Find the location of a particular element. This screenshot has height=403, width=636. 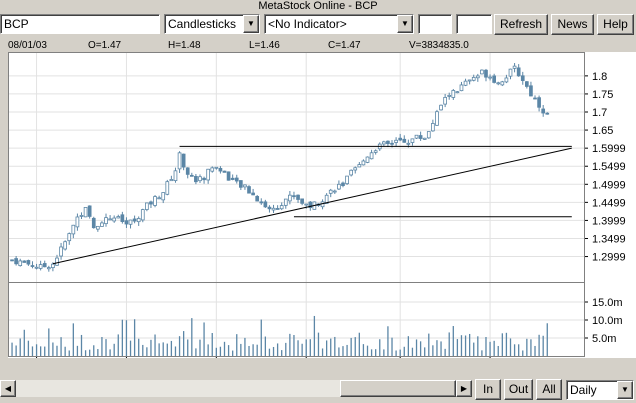

window-title: MetaStock Online - BCP is located at coordinates (318, 6).